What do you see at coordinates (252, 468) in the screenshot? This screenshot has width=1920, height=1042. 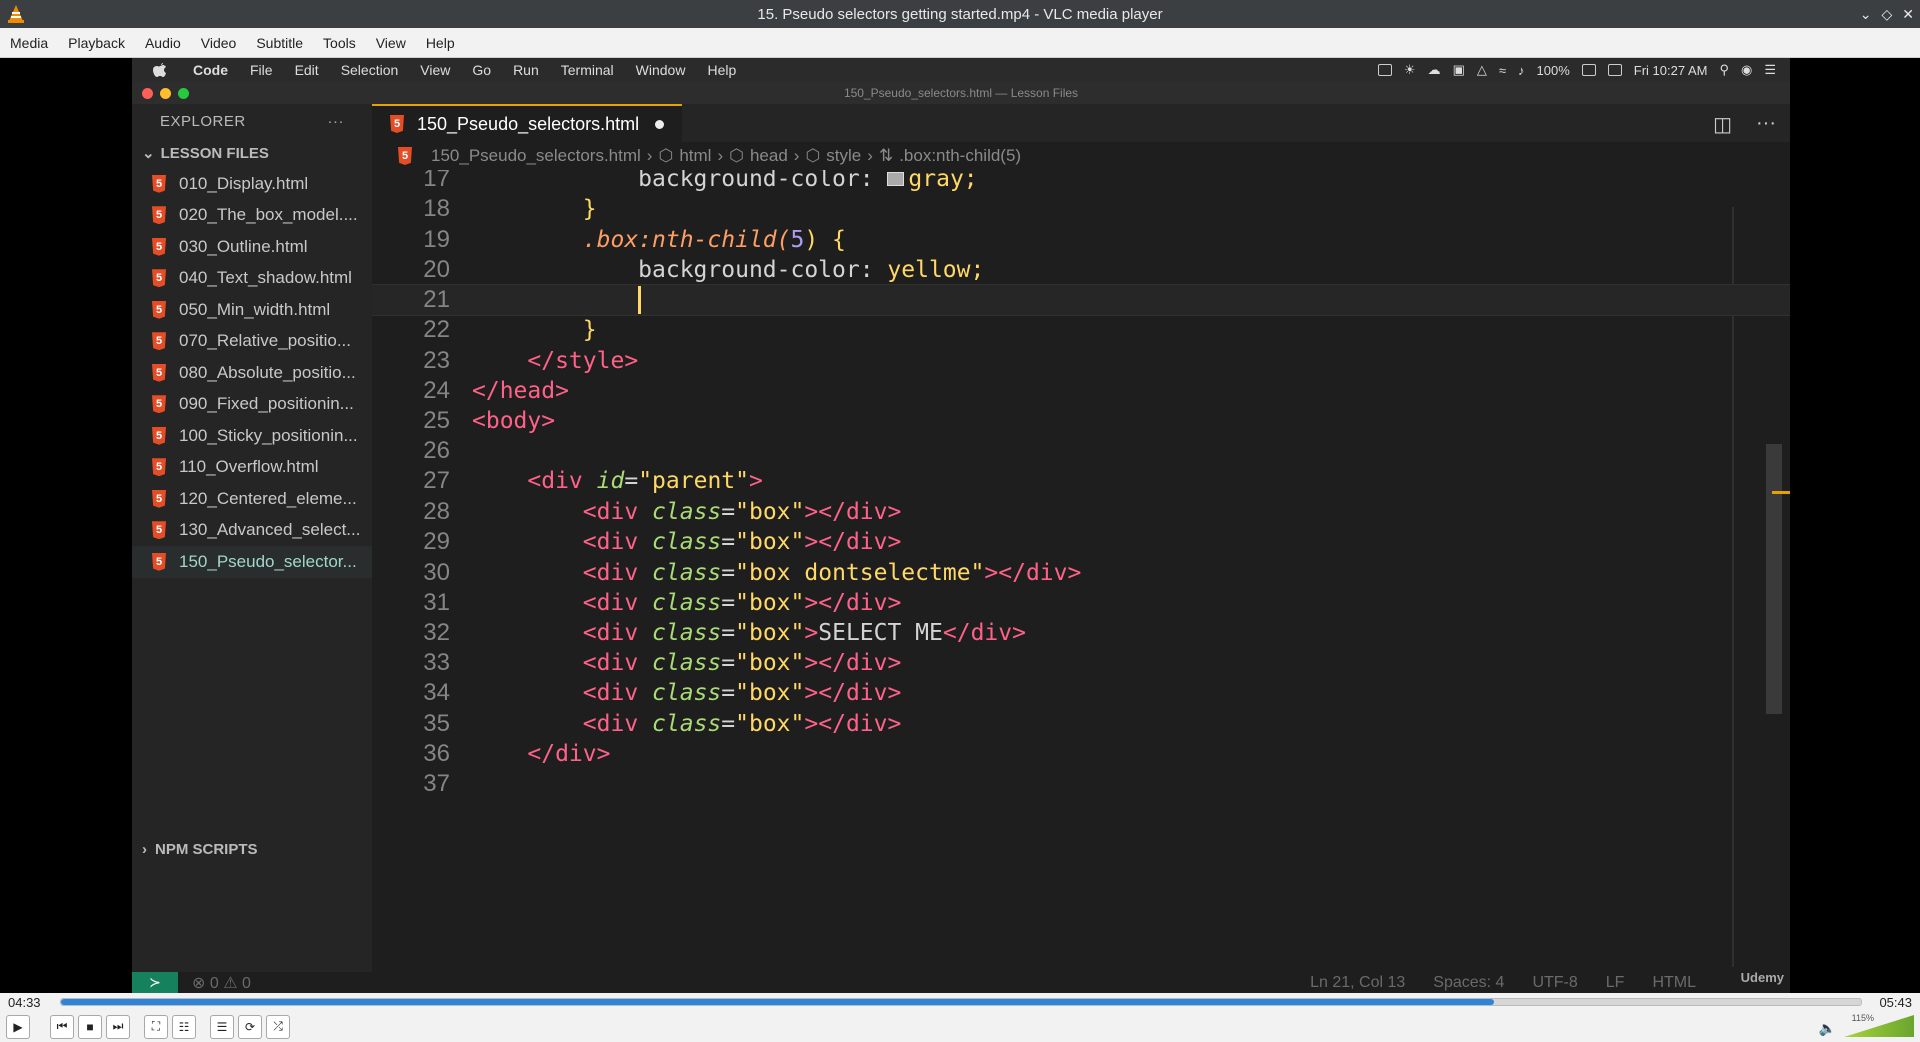 I see `file-item: 5 110_Overflow.html` at bounding box center [252, 468].